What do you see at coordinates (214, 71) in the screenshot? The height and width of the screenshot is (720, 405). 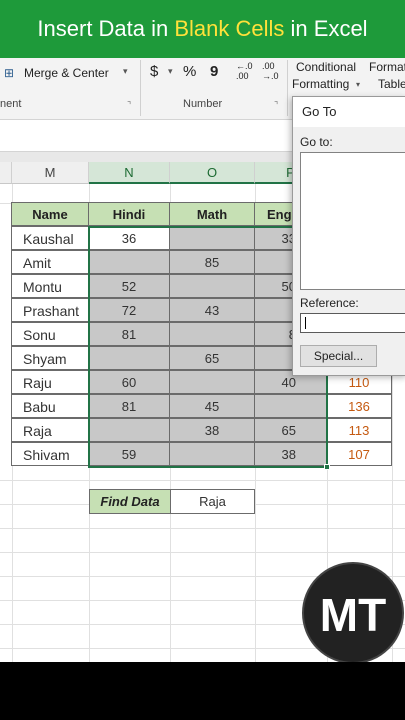 I see `comma-style-button: 9` at bounding box center [214, 71].